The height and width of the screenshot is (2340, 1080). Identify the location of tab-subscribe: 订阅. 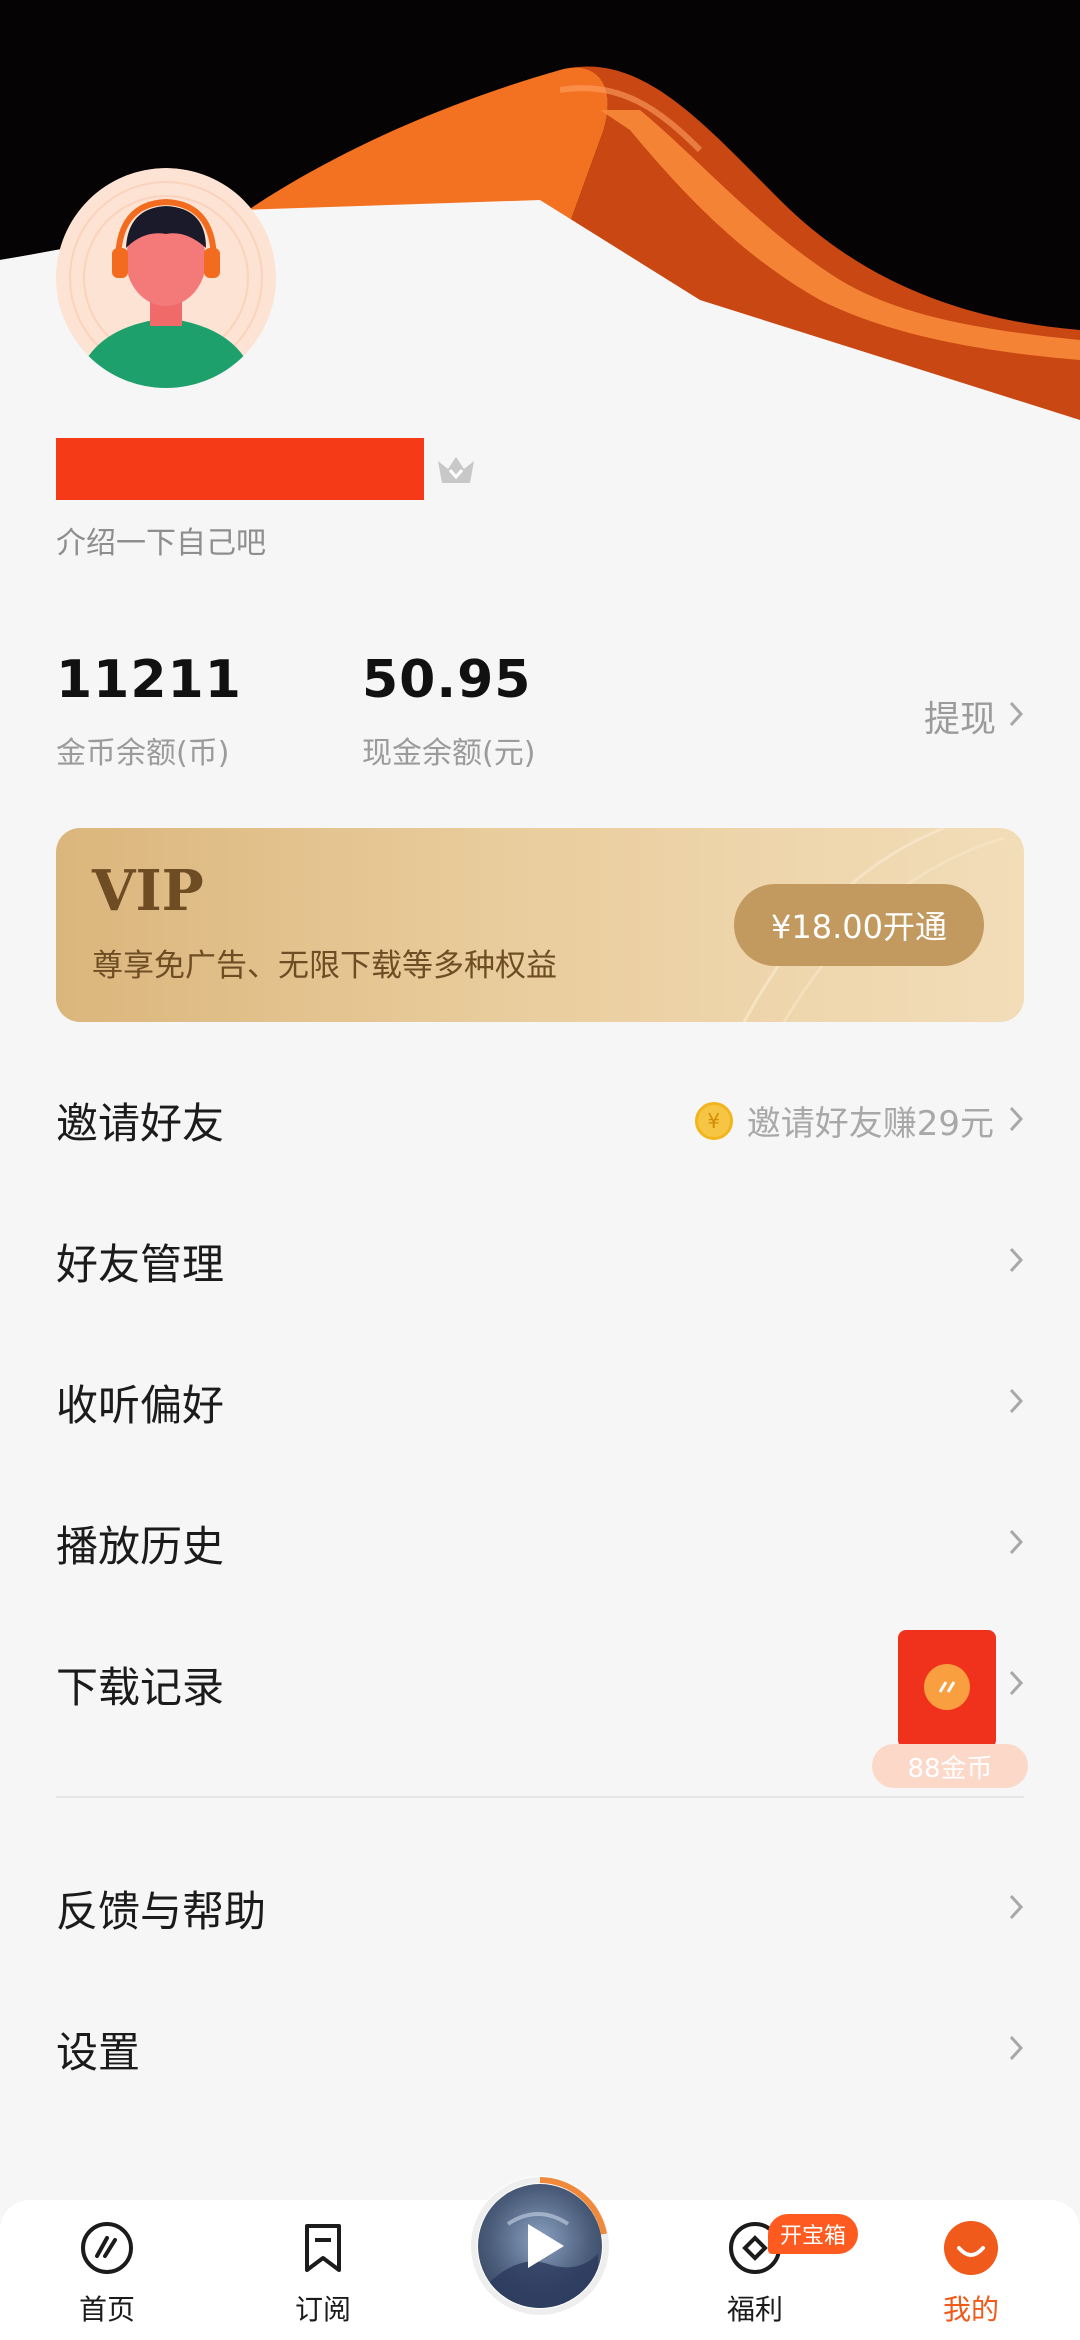
(323, 2273).